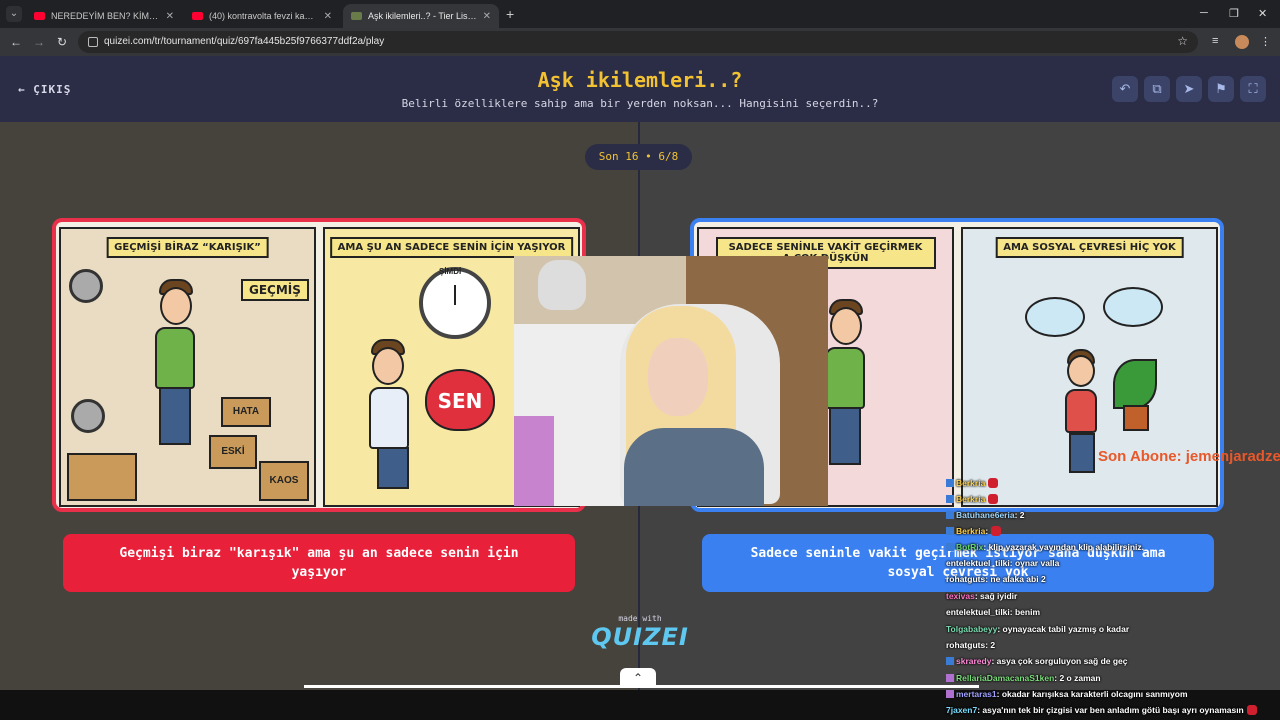  What do you see at coordinates (460, 400) in the screenshot?
I see `heart-sen: SEN` at bounding box center [460, 400].